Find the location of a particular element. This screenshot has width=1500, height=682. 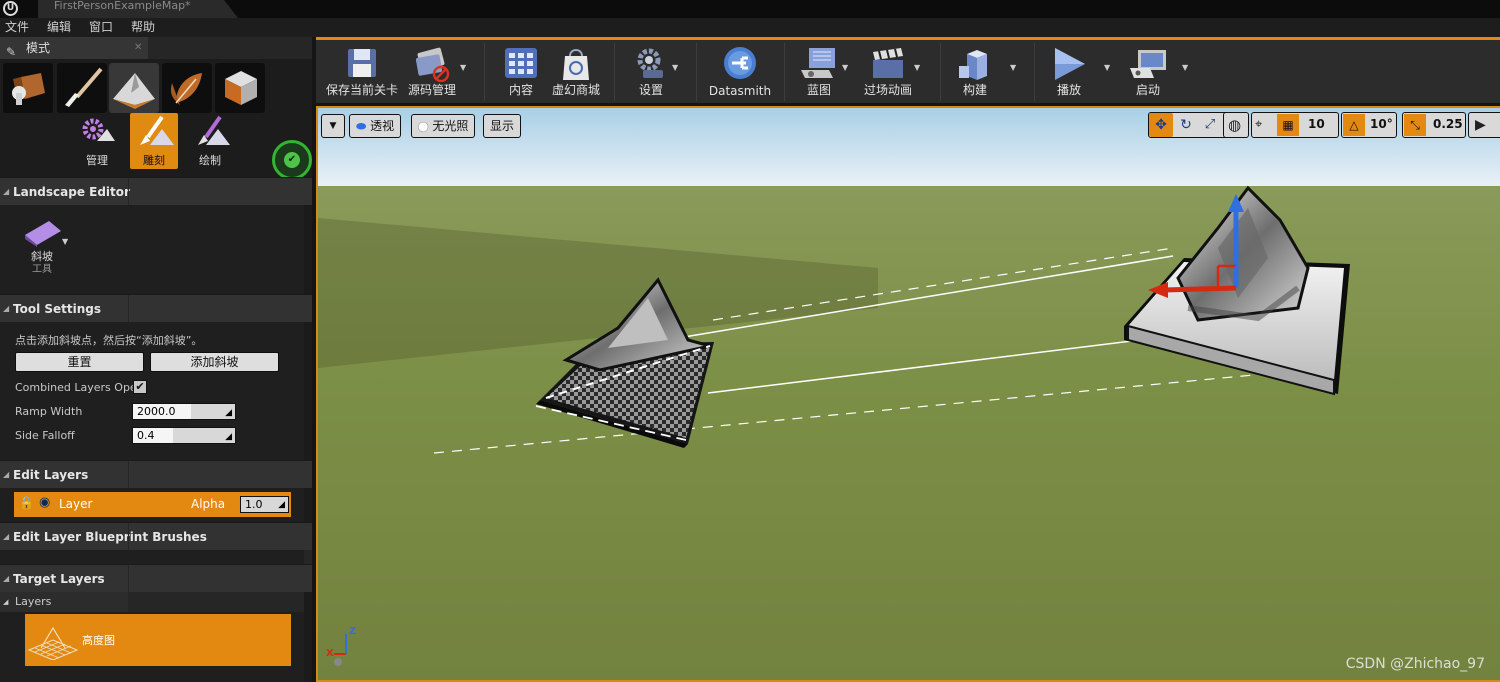

source-control-dropdown-icon: ▼ is located at coordinates (463, 67).